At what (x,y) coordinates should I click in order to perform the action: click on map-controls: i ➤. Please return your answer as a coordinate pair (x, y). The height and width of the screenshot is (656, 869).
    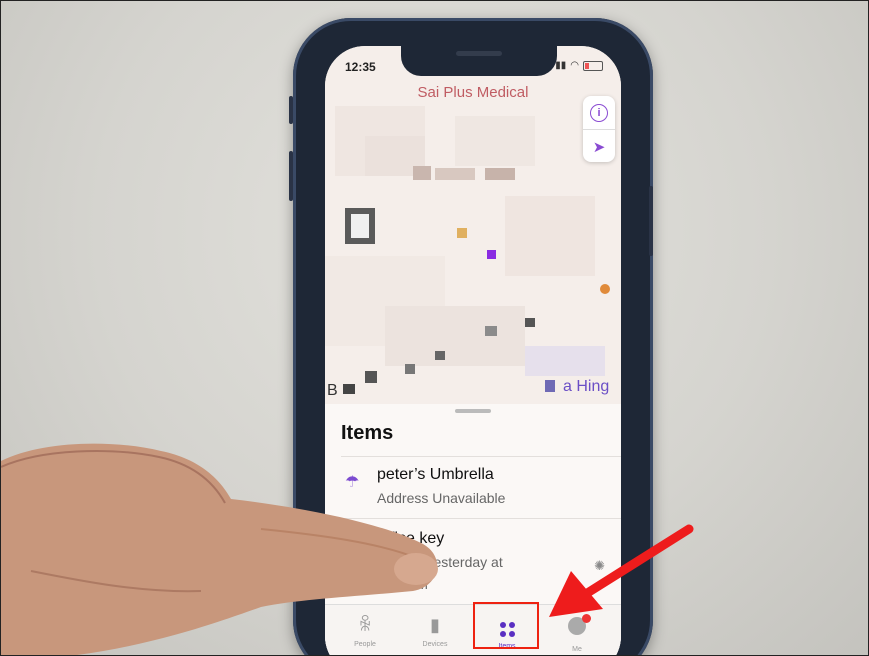
    Looking at the image, I should click on (599, 129).